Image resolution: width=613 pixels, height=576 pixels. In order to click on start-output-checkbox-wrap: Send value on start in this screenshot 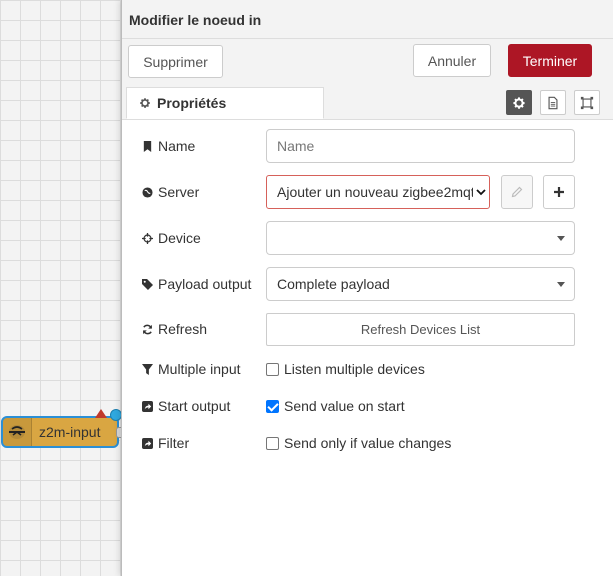, I will do `click(335, 406)`.